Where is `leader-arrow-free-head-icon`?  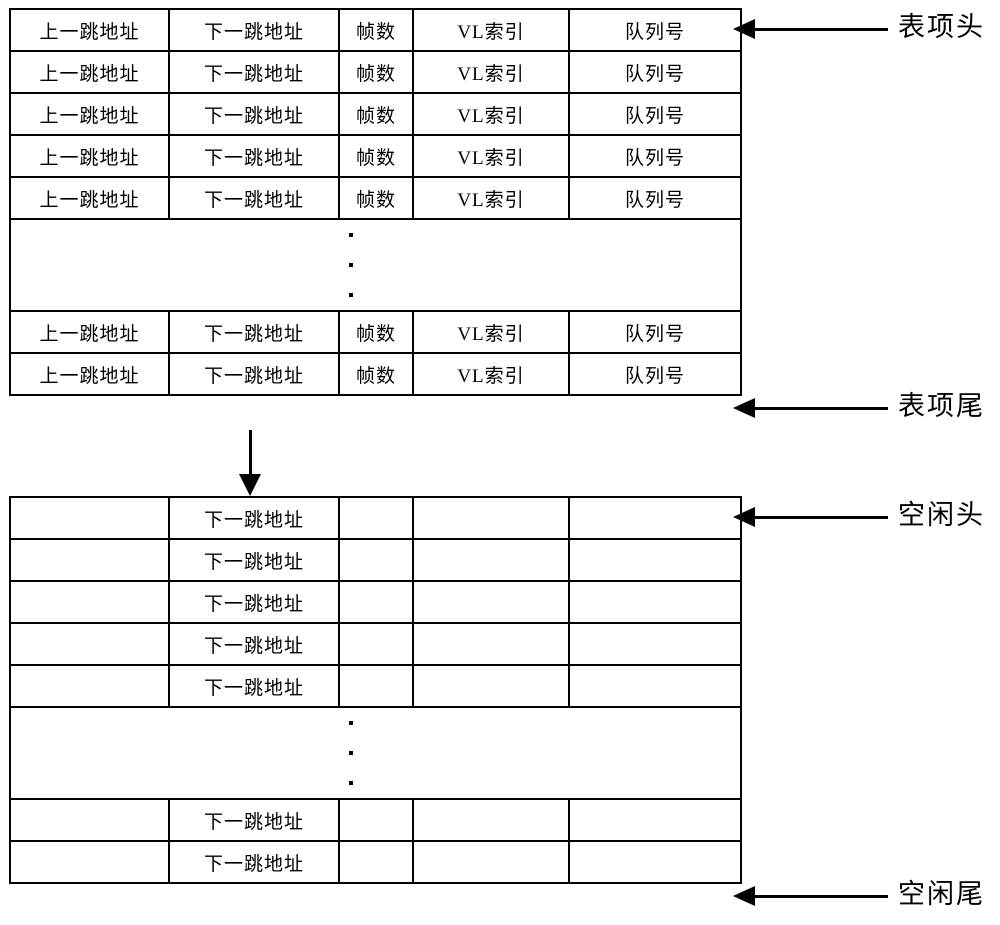
leader-arrow-free-head-icon is located at coordinates (810, 517).